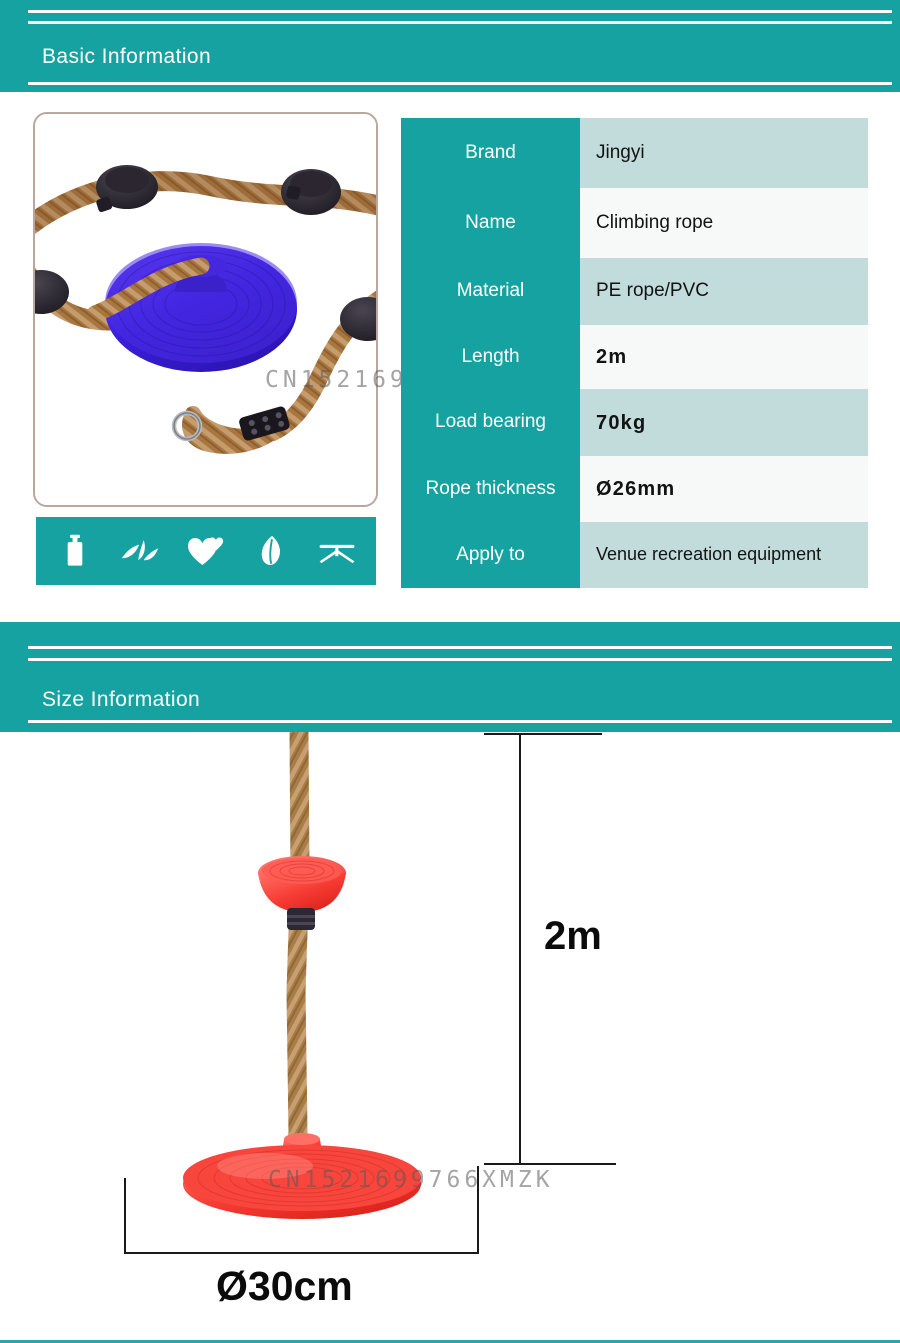 This screenshot has width=900, height=1343. Describe the element at coordinates (724, 555) in the screenshot. I see `spec-value-apply-to: Venue recreation equipment` at that location.